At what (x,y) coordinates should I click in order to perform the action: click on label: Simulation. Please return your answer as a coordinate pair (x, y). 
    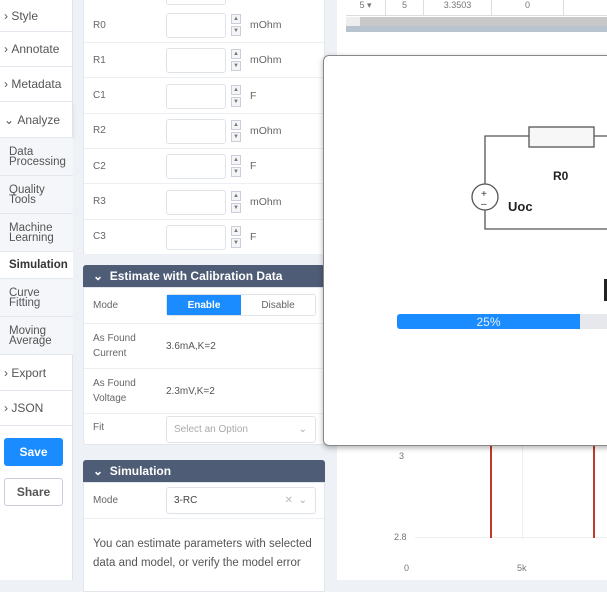
    Looking at the image, I should click on (38, 265).